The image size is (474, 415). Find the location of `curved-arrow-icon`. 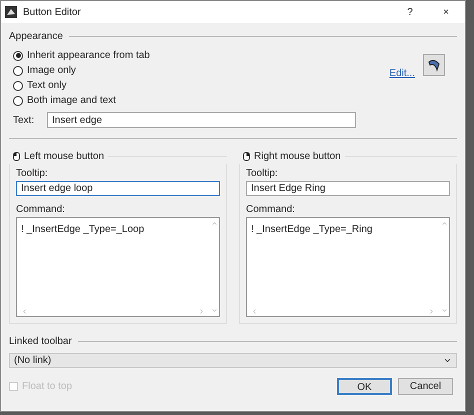

curved-arrow-icon is located at coordinates (434, 65).